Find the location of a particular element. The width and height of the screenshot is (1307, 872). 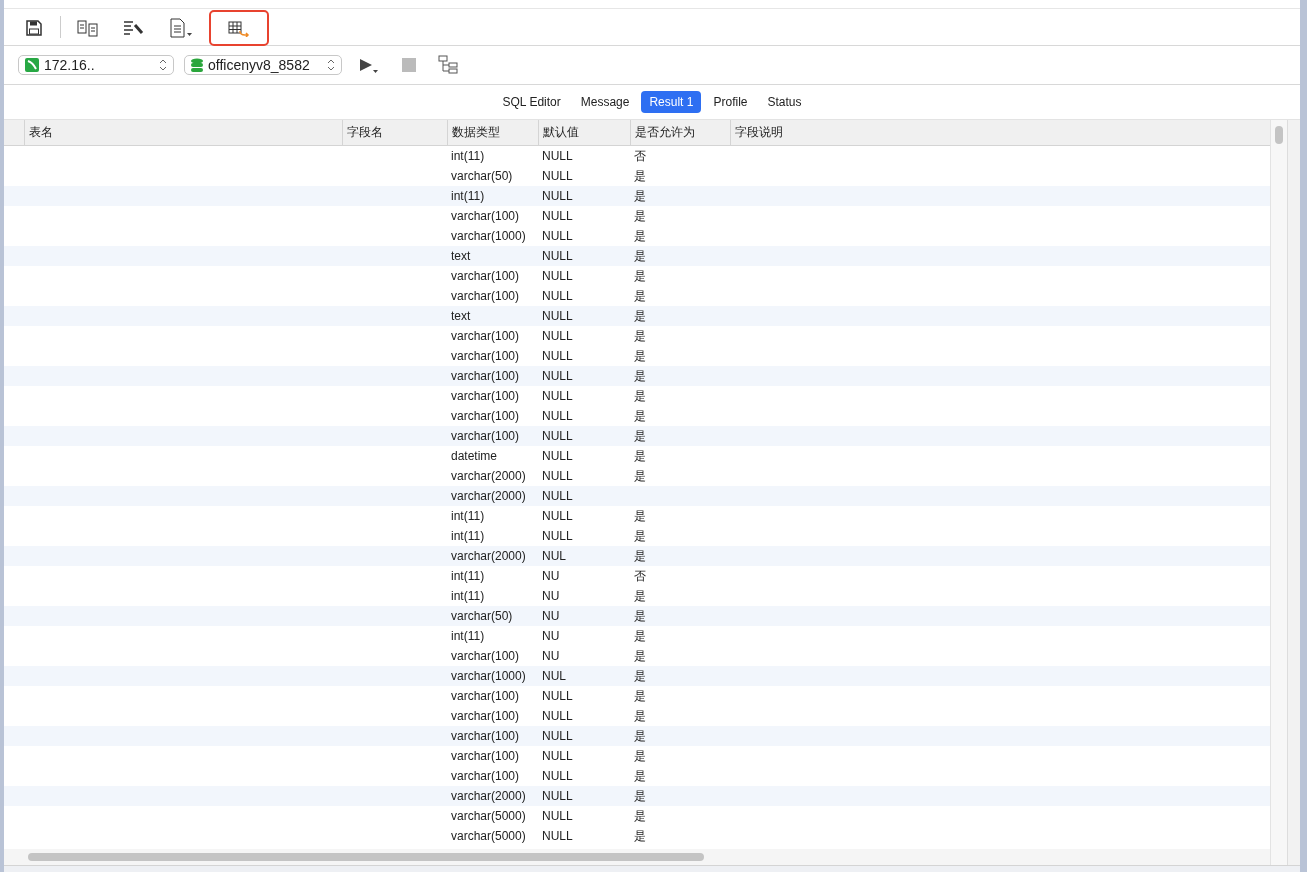

connection-icon is located at coordinates (32, 65).